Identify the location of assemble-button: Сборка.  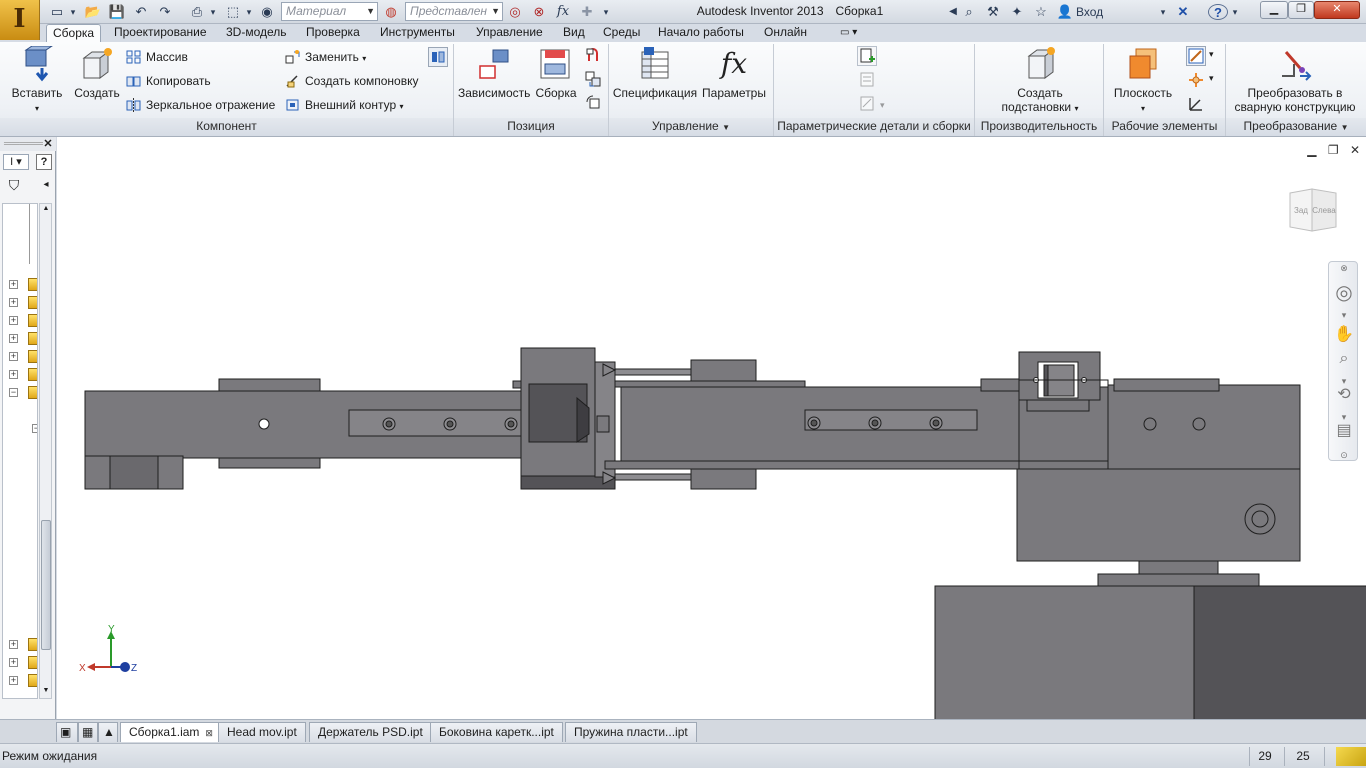
(556, 72).